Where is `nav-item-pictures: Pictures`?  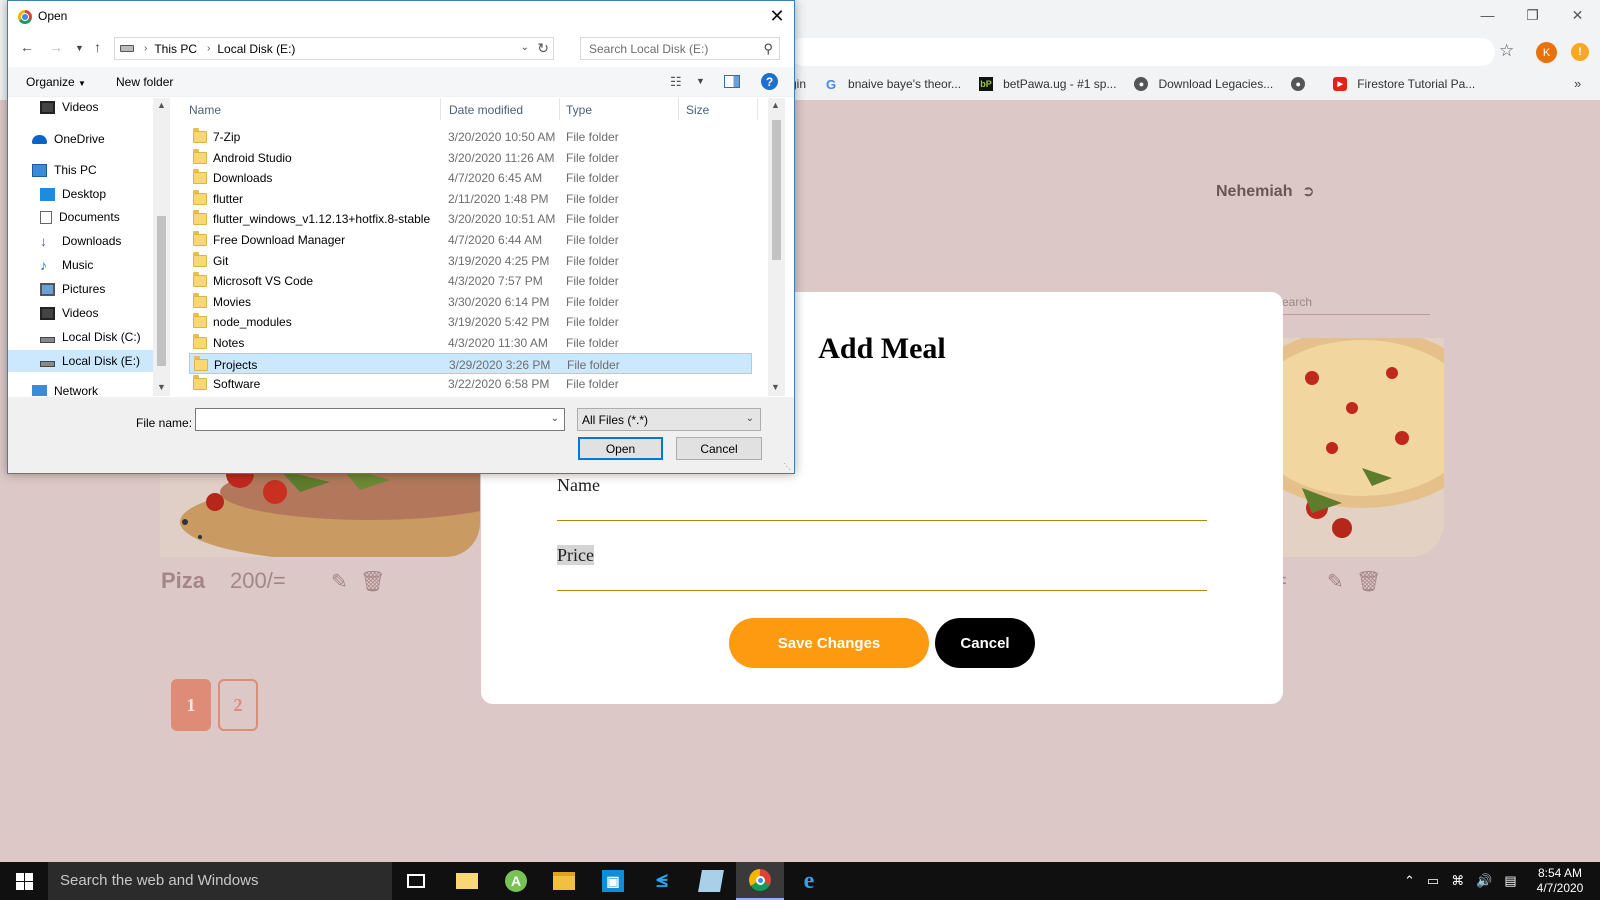
nav-item-pictures: Pictures is located at coordinates (80, 289).